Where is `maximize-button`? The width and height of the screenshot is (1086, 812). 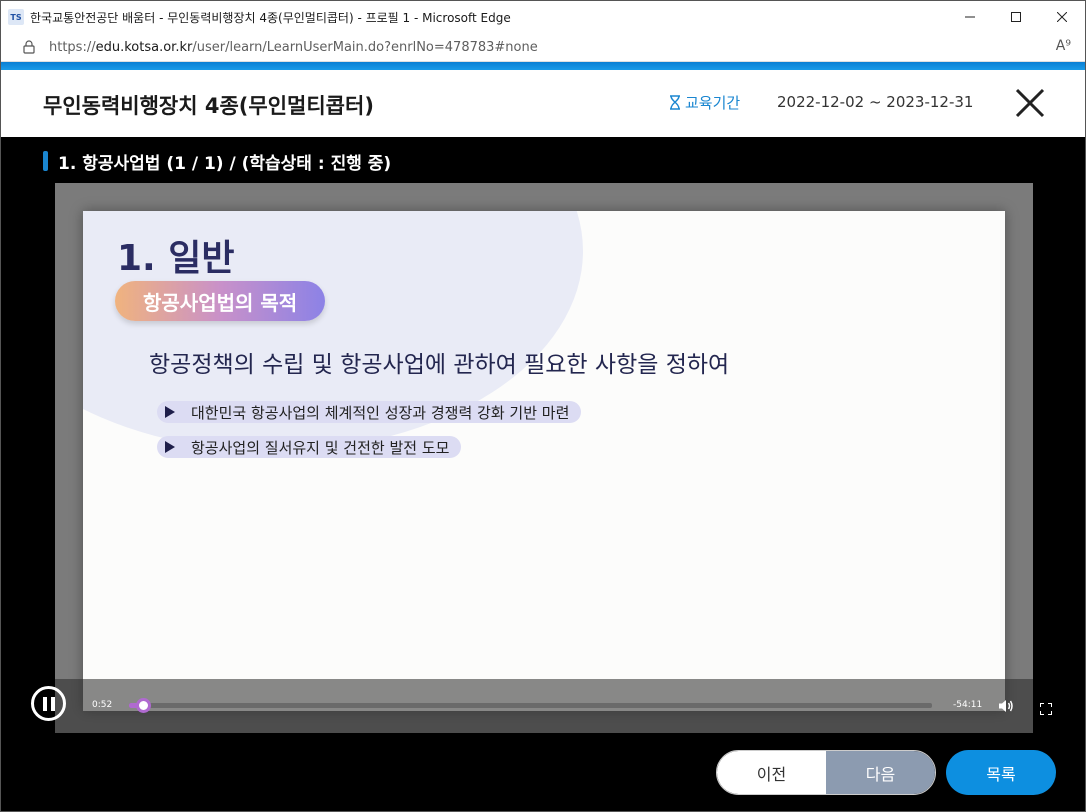
maximize-button is located at coordinates (1016, 17).